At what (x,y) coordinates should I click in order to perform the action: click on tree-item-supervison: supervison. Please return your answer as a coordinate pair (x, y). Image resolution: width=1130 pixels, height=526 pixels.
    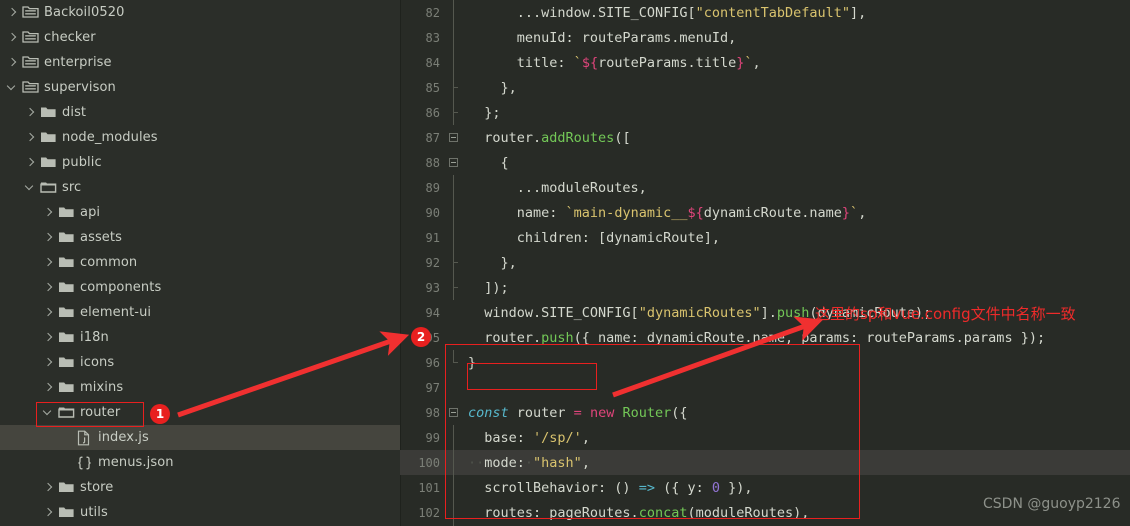
    Looking at the image, I should click on (200, 87).